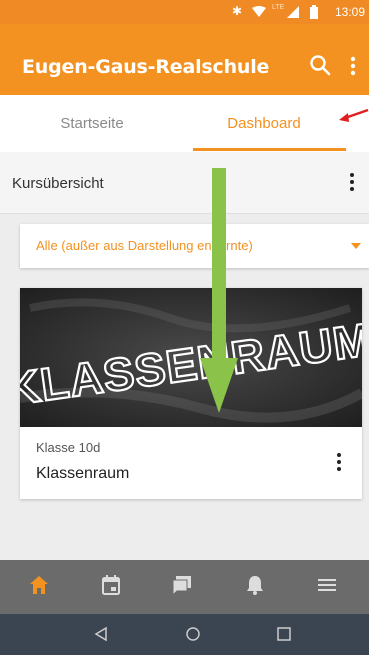 This screenshot has width=369, height=655. What do you see at coordinates (68, 447) in the screenshot?
I see `course-category: Klasse 10d` at bounding box center [68, 447].